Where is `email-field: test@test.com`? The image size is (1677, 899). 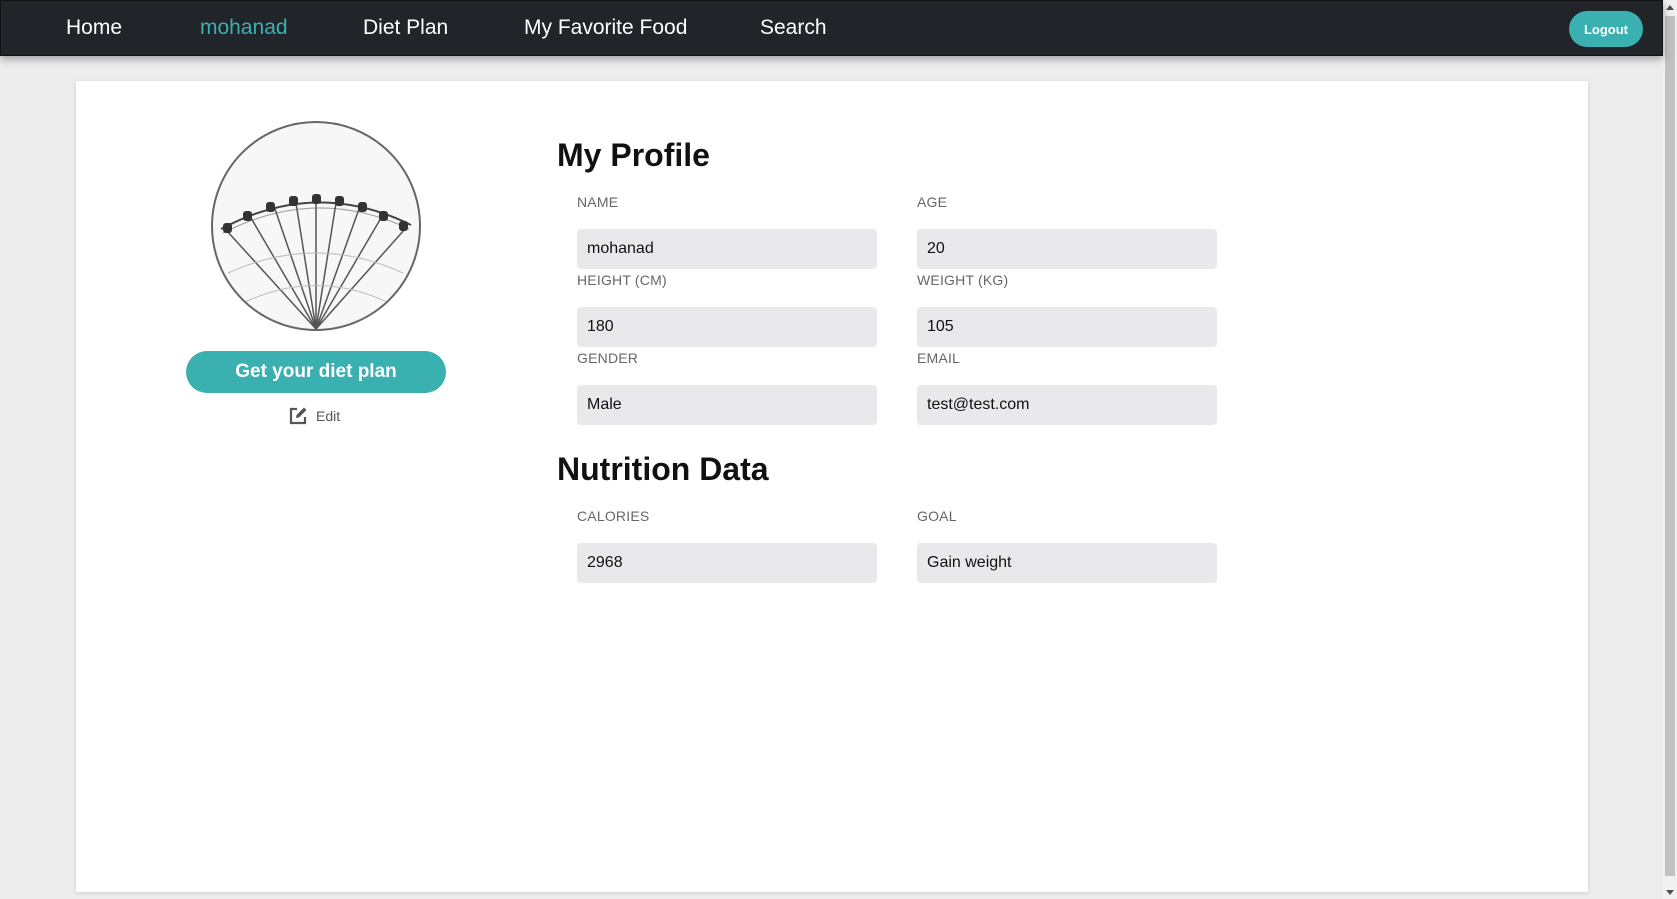
email-field: test@test.com is located at coordinates (1067, 405).